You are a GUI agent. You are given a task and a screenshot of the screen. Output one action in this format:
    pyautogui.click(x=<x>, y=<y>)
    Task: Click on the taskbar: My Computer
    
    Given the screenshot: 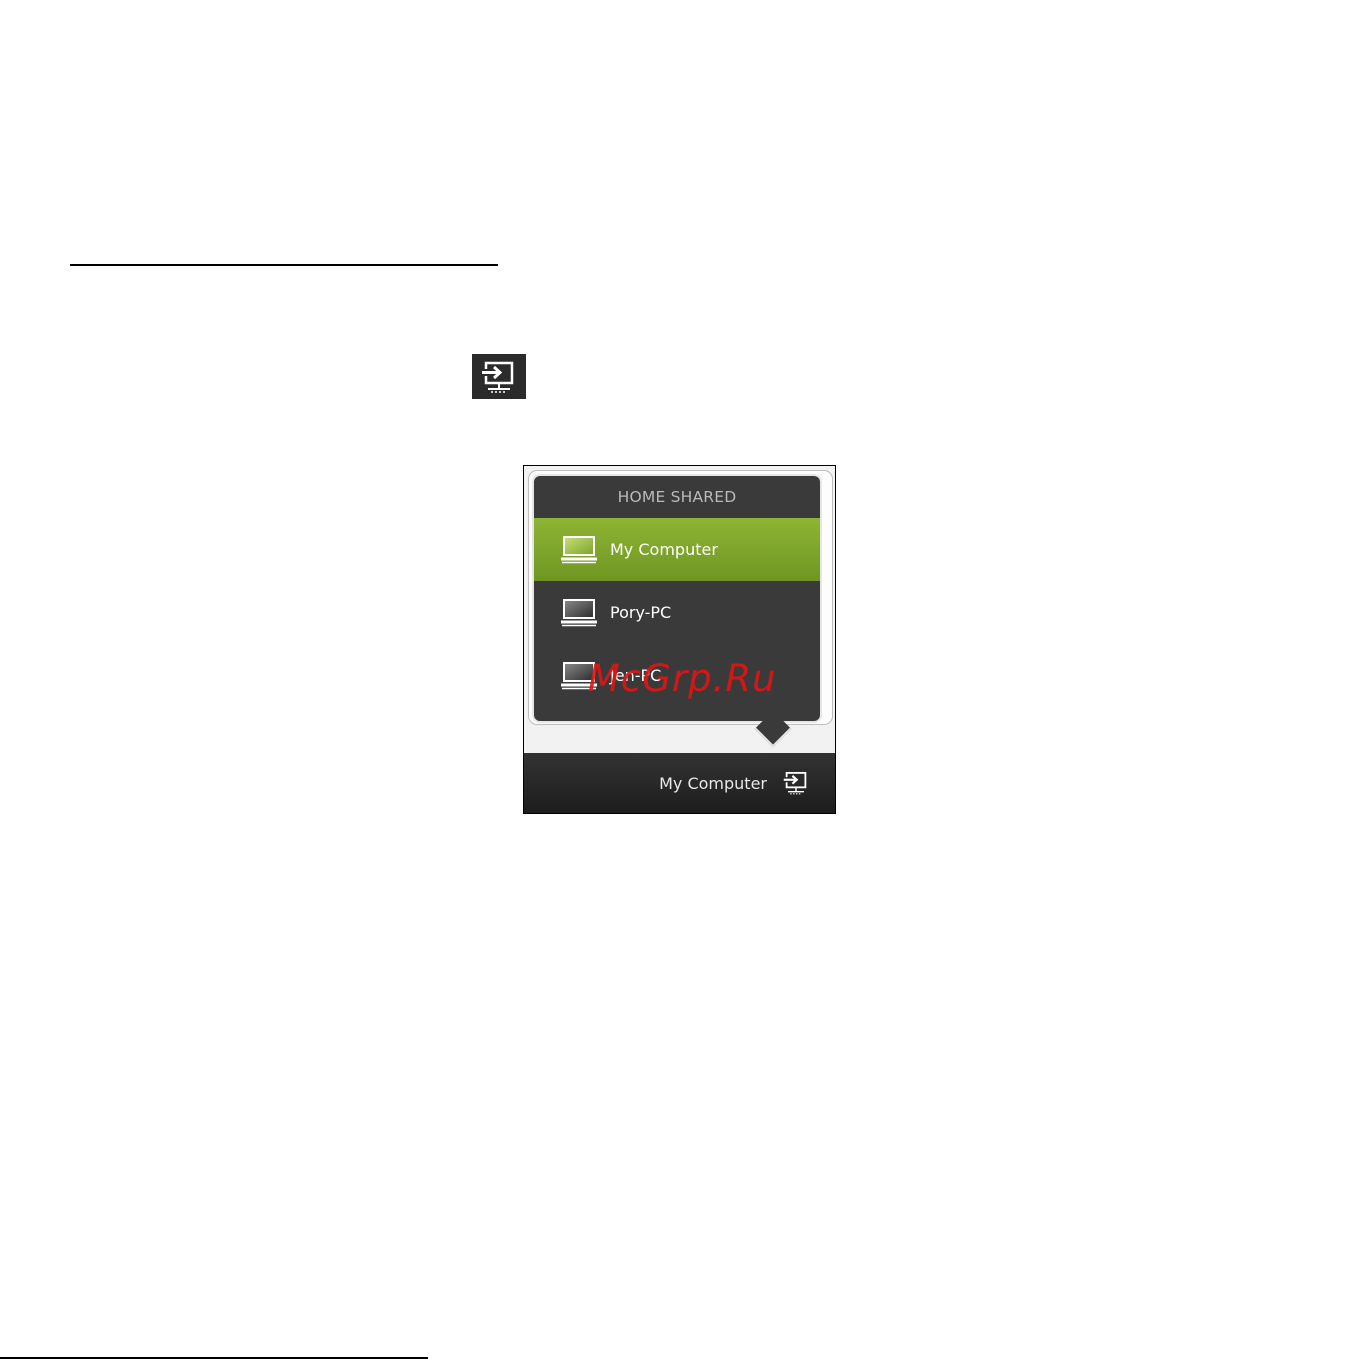 What is the action you would take?
    pyautogui.click(x=679, y=783)
    